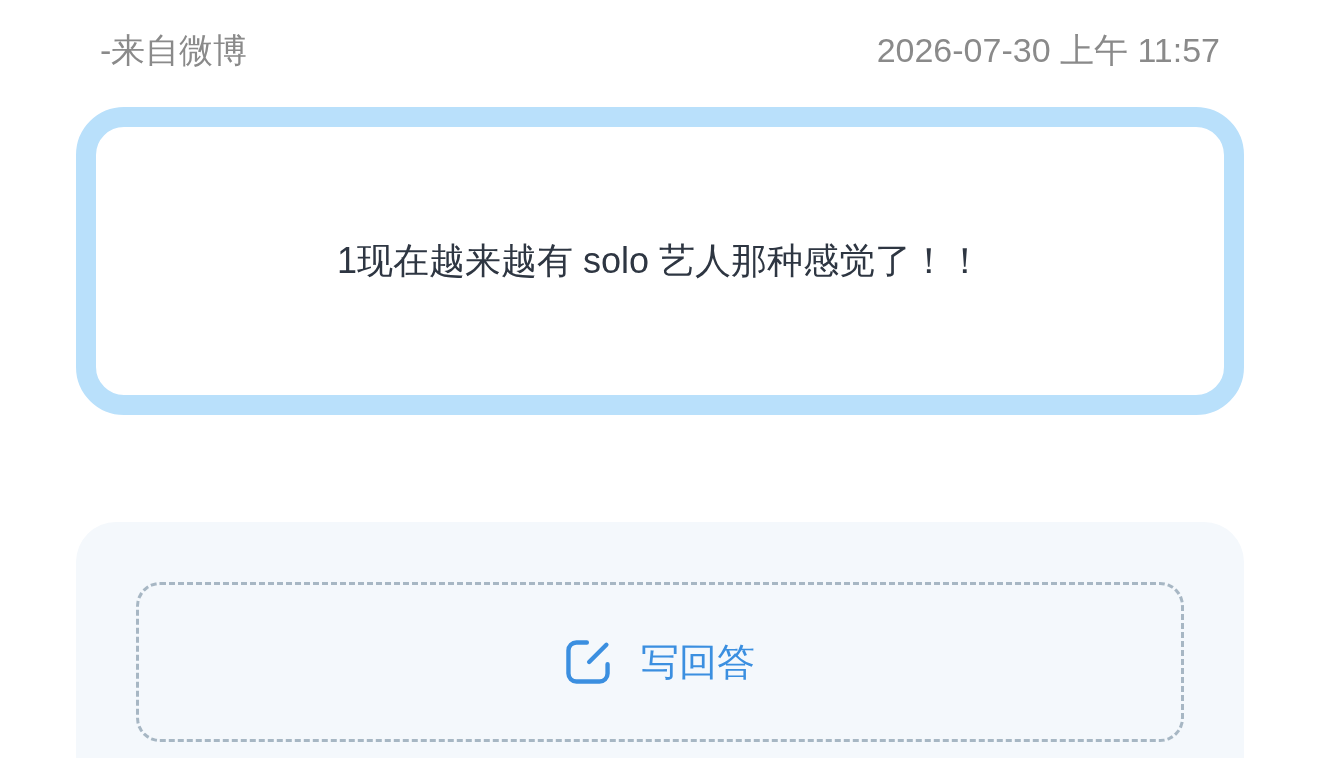  I want to click on edit-icon, so click(588, 662).